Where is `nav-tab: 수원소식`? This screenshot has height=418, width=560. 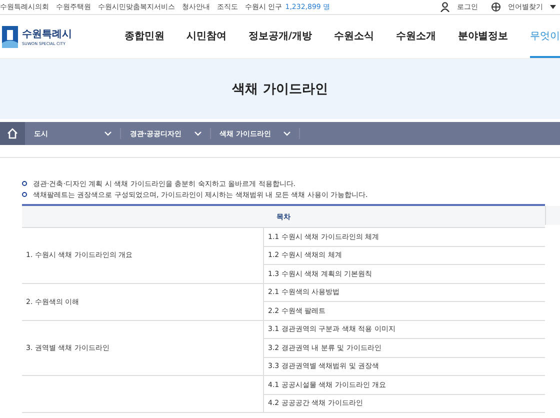 nav-tab: 수원소식 is located at coordinates (354, 36).